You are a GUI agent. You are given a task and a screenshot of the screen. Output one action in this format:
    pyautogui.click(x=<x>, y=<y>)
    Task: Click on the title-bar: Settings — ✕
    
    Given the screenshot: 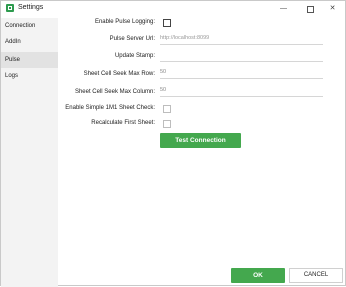 What is the action you would take?
    pyautogui.click(x=173, y=8)
    